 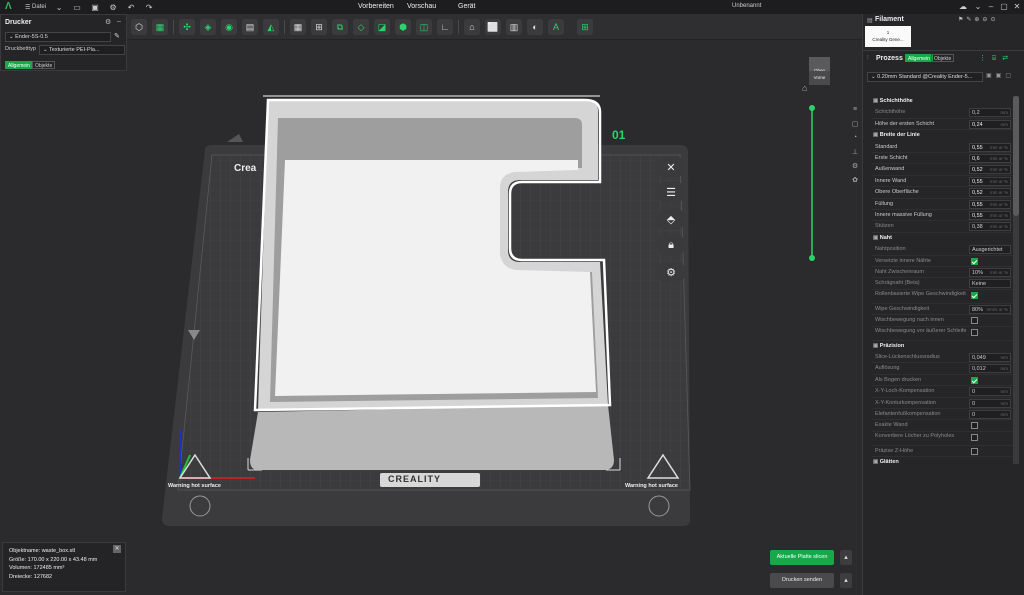 I want to click on setting-input: 0,38 mm or %, so click(x=990, y=227).